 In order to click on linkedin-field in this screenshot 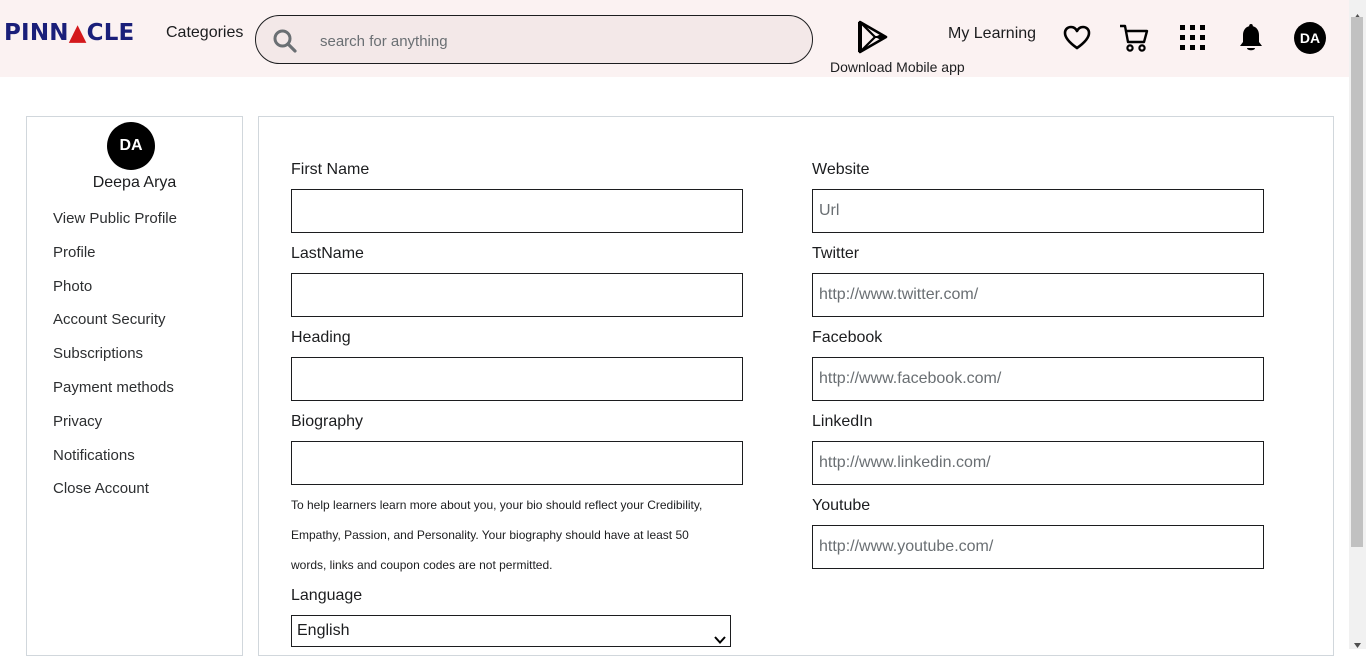, I will do `click(1038, 463)`.